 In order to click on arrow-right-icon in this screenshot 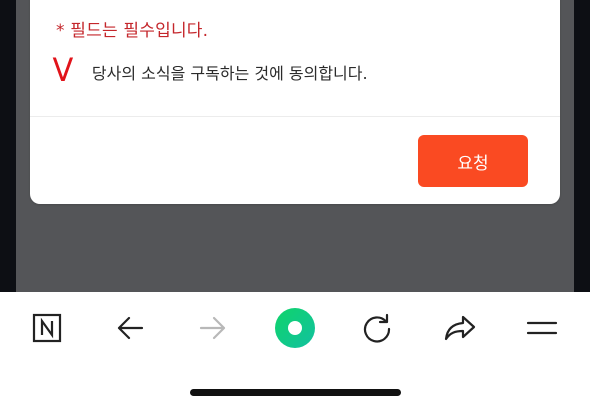, I will do `click(213, 328)`.